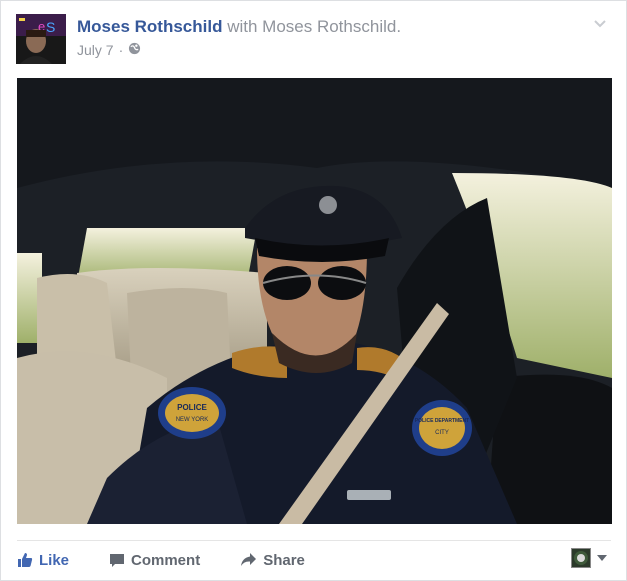  What do you see at coordinates (249, 559) in the screenshot?
I see `share-icon` at bounding box center [249, 559].